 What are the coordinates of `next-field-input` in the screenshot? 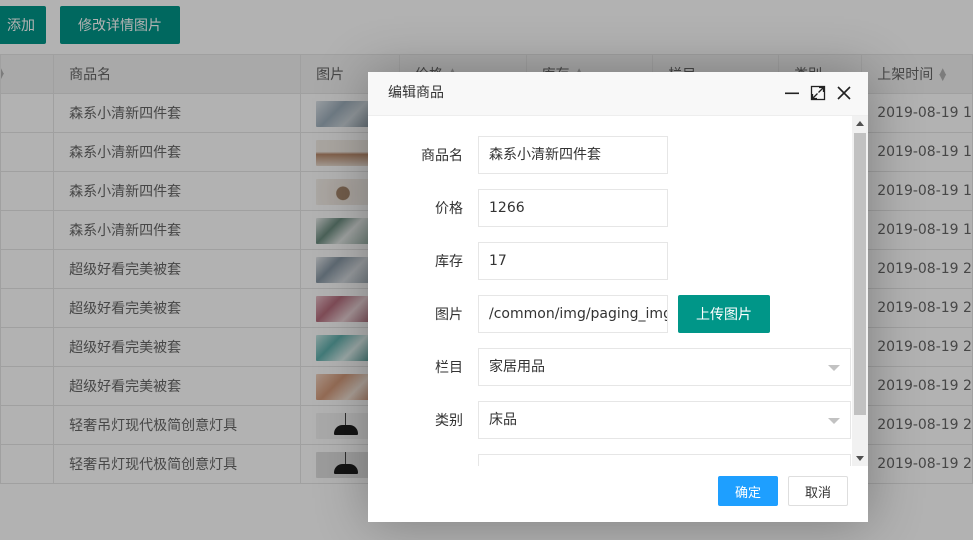 It's located at (664, 460).